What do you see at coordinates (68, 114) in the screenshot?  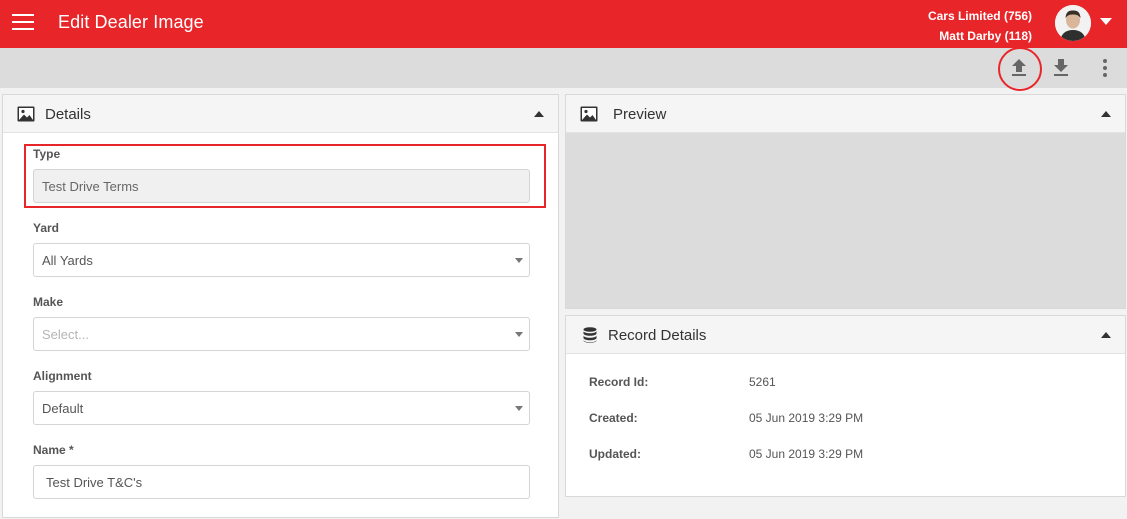 I see `details-panel-title: Details` at bounding box center [68, 114].